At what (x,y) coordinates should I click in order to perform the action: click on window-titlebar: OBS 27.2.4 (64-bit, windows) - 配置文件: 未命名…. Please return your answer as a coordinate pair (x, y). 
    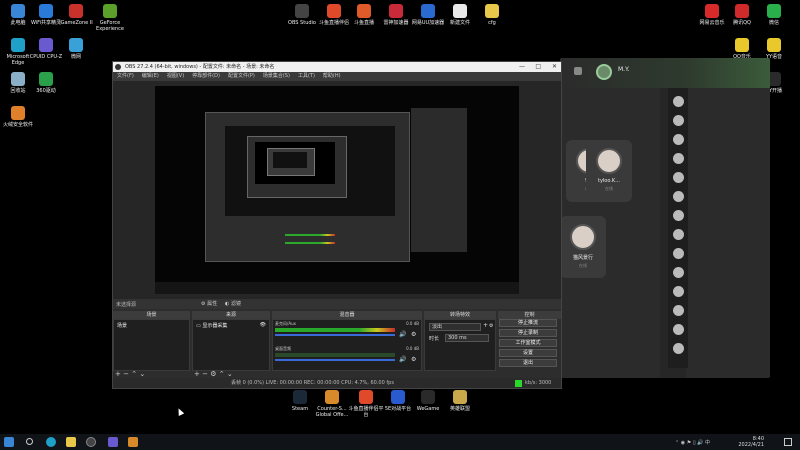
    Looking at the image, I should click on (337, 67).